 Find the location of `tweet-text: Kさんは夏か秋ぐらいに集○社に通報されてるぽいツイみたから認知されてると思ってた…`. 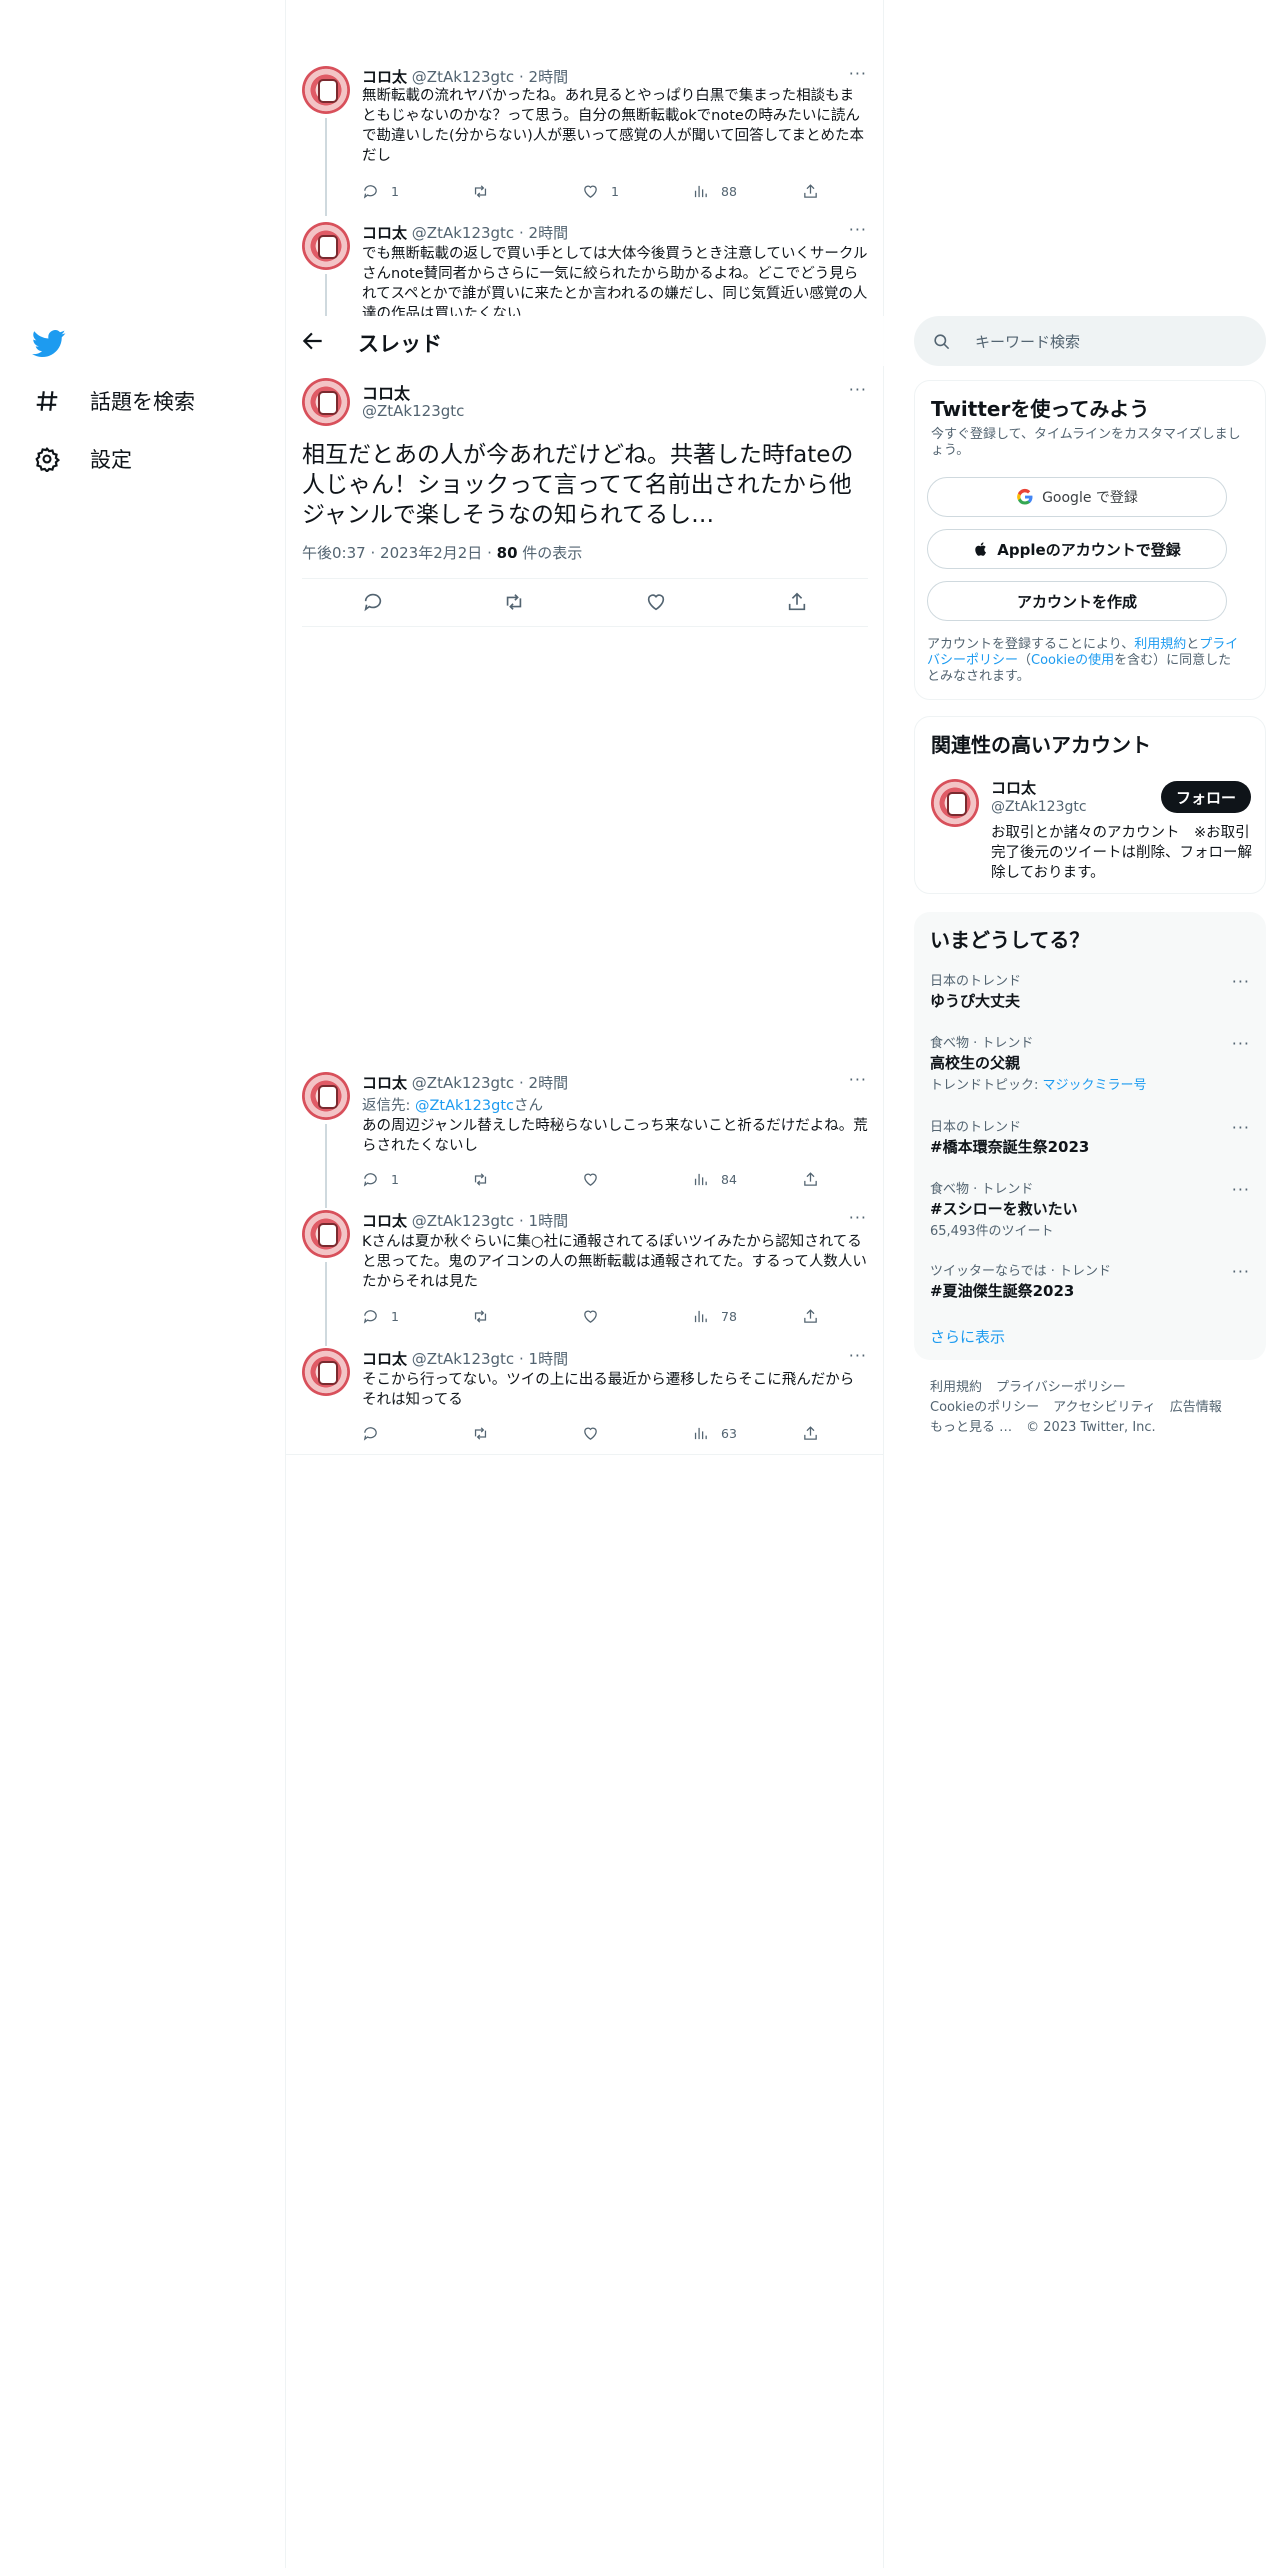

tweet-text: Kさんは夏か秋ぐらいに集○社に通報されてるぽいツイみたから認知されてると思ってた… is located at coordinates (614, 1262).